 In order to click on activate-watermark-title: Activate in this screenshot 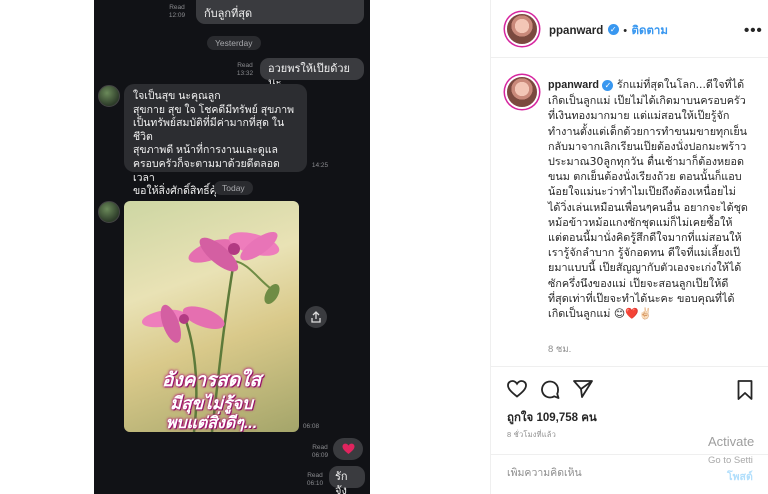, I will do `click(731, 441)`.